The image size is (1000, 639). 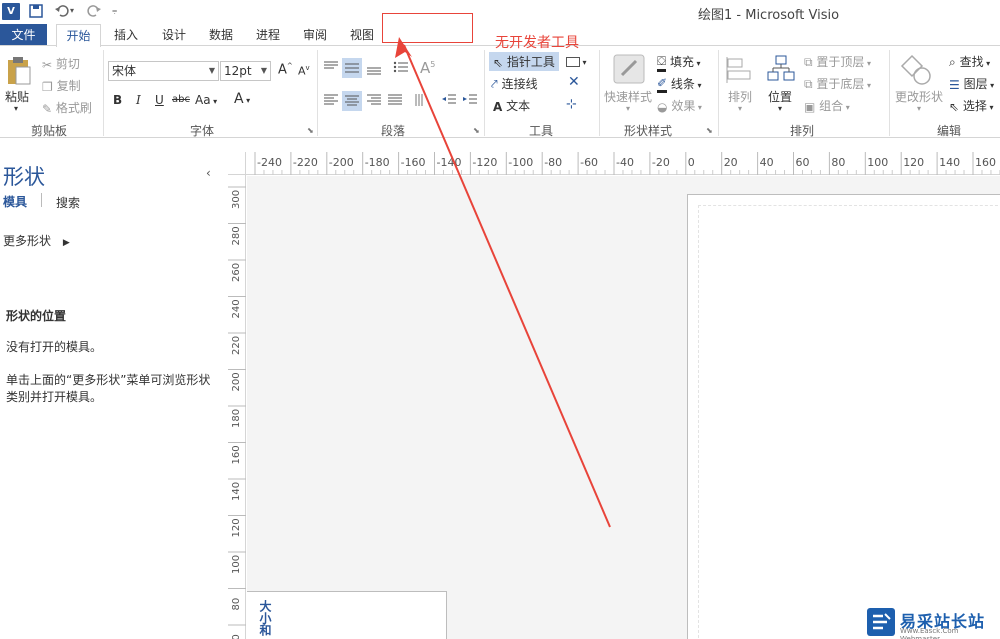 I want to click on tab-insert: 插入, so click(x=126, y=35).